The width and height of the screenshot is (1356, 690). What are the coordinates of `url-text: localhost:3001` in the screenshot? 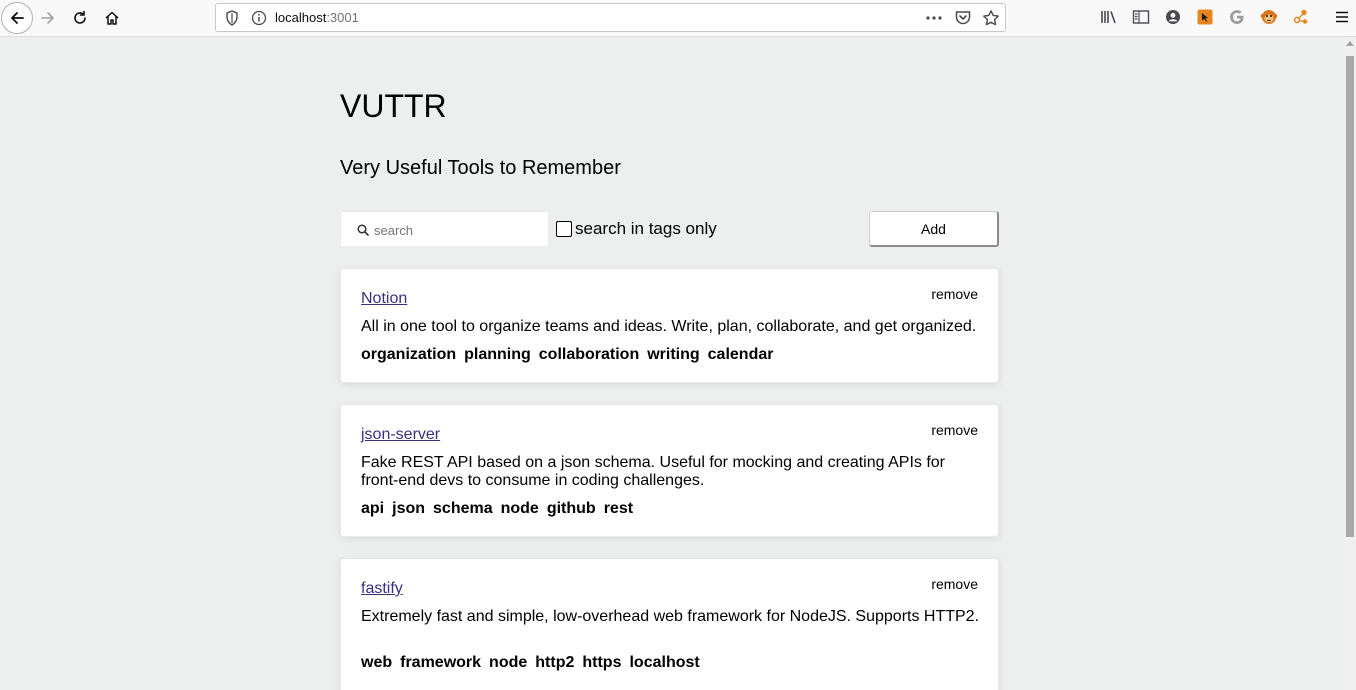 It's located at (317, 17).